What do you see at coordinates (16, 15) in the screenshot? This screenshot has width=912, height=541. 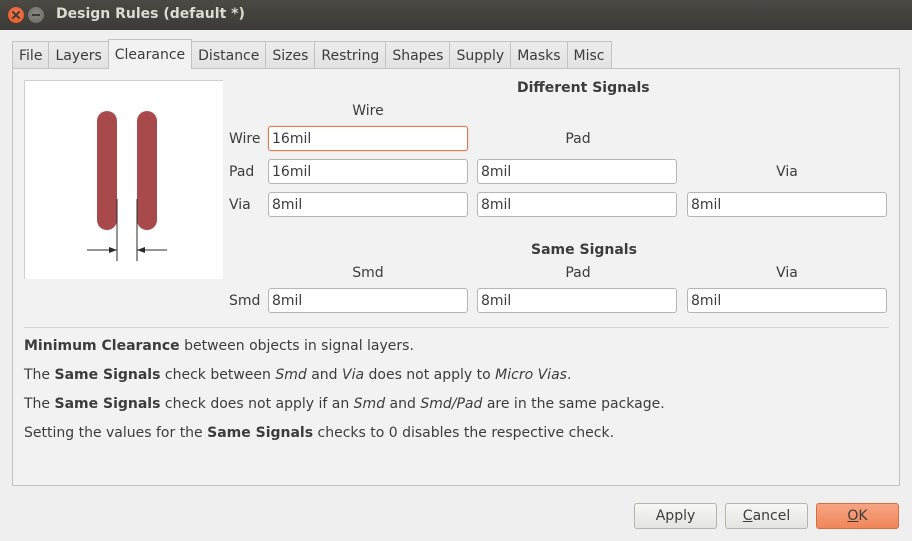 I see `close-icon` at bounding box center [16, 15].